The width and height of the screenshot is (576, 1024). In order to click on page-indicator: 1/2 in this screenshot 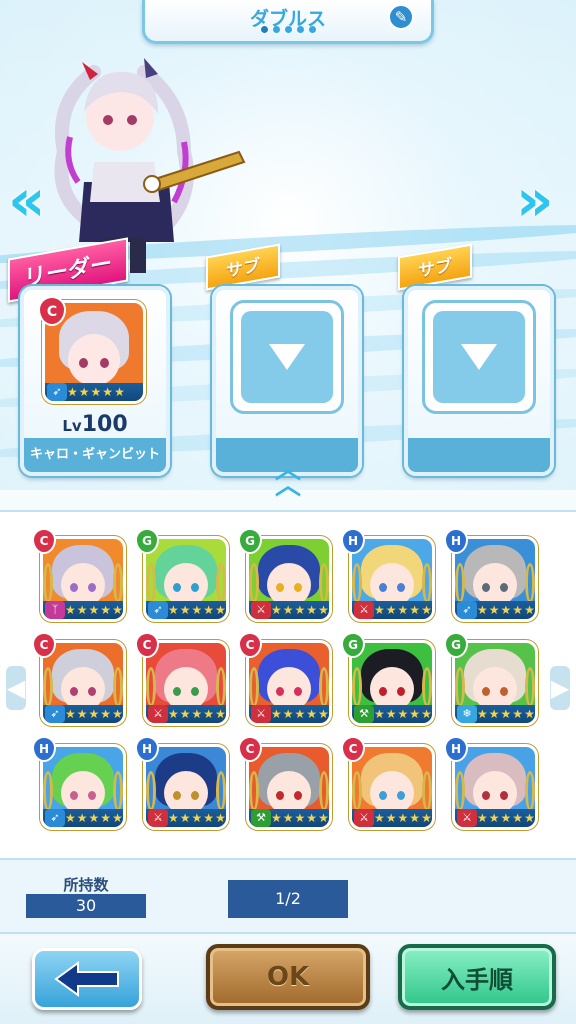, I will do `click(288, 899)`.